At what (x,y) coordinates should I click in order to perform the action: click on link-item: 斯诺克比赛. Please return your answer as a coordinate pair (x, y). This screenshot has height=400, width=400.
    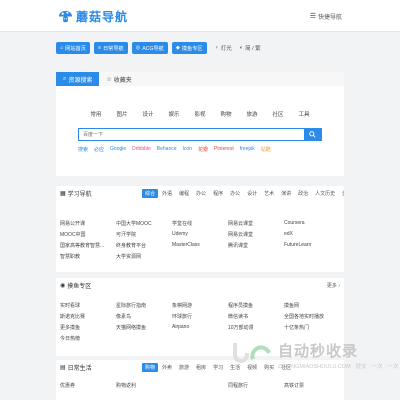
    Looking at the image, I should click on (88, 316).